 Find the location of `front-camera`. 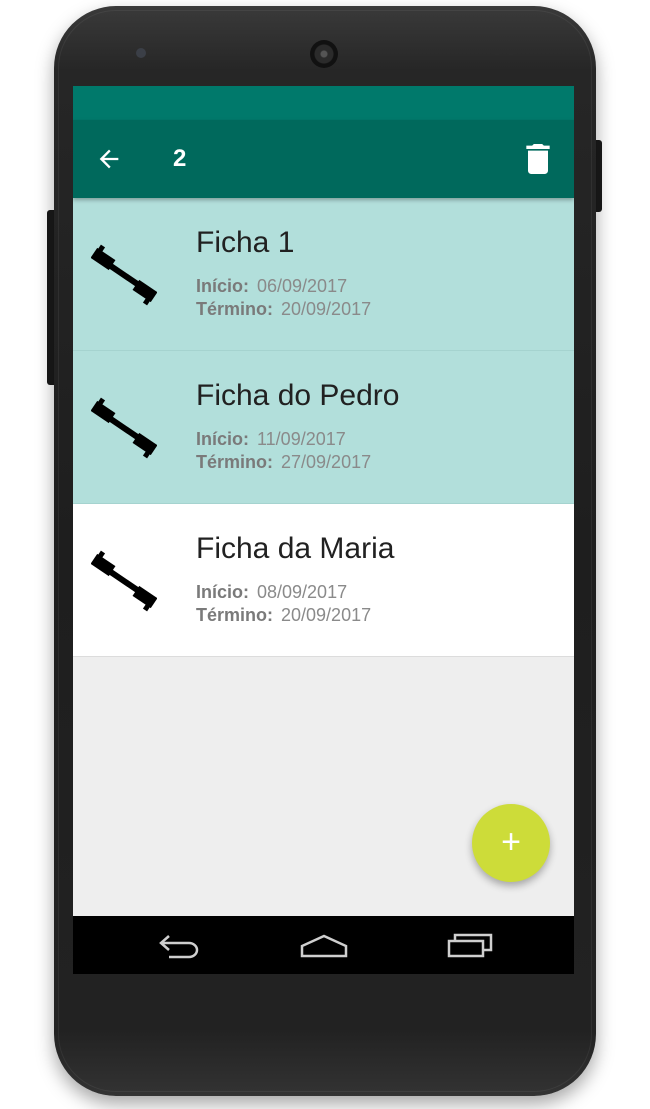

front-camera is located at coordinates (324, 54).